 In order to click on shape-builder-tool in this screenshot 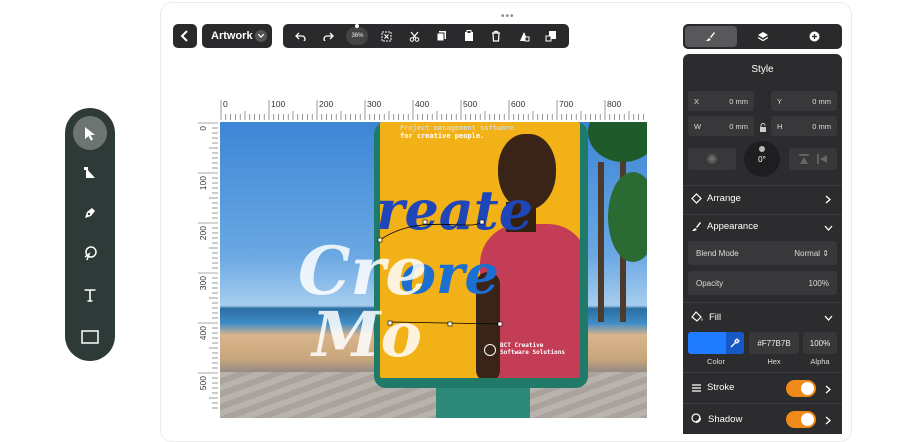, I will do `click(90, 253)`.